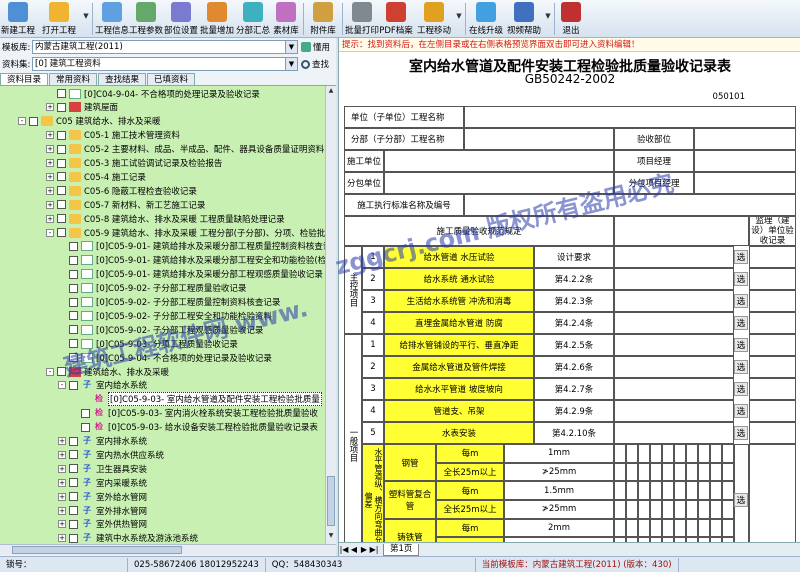 Image resolution: width=800 pixels, height=572 pixels. Describe the element at coordinates (111, 454) in the screenshot. I see `tree-item: + 子室内热水供应系统` at that location.